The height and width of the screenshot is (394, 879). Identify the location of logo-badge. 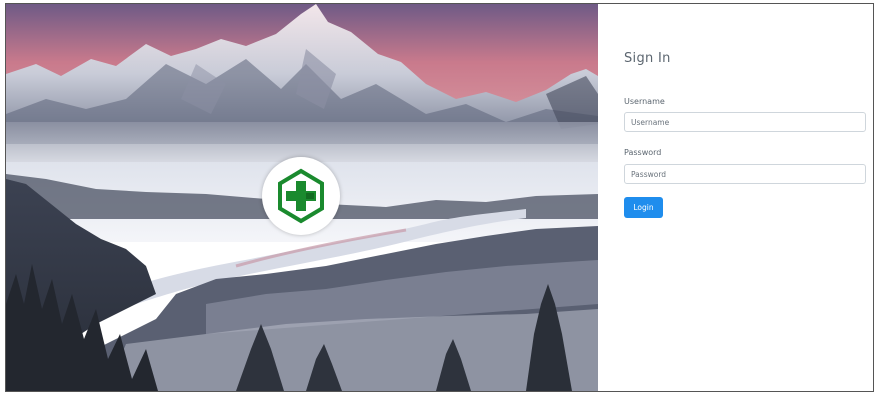
(301, 196).